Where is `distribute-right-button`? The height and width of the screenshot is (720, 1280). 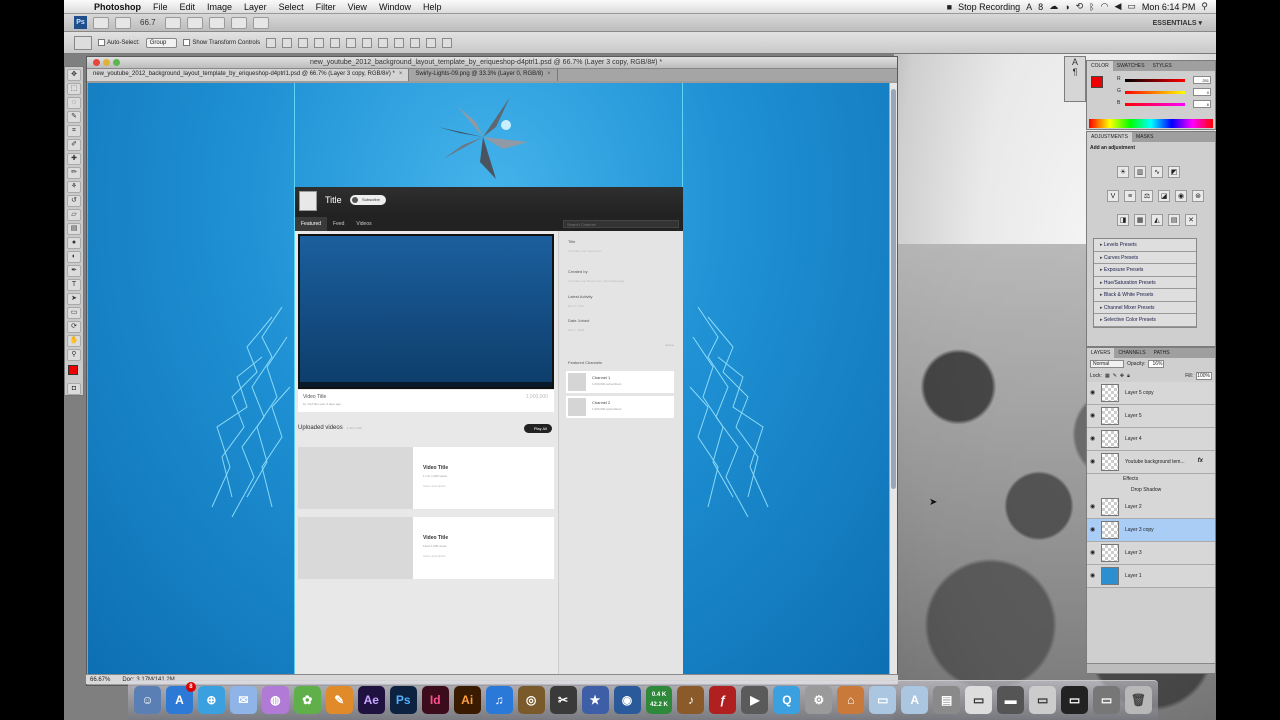 distribute-right-button is located at coordinates (447, 42).